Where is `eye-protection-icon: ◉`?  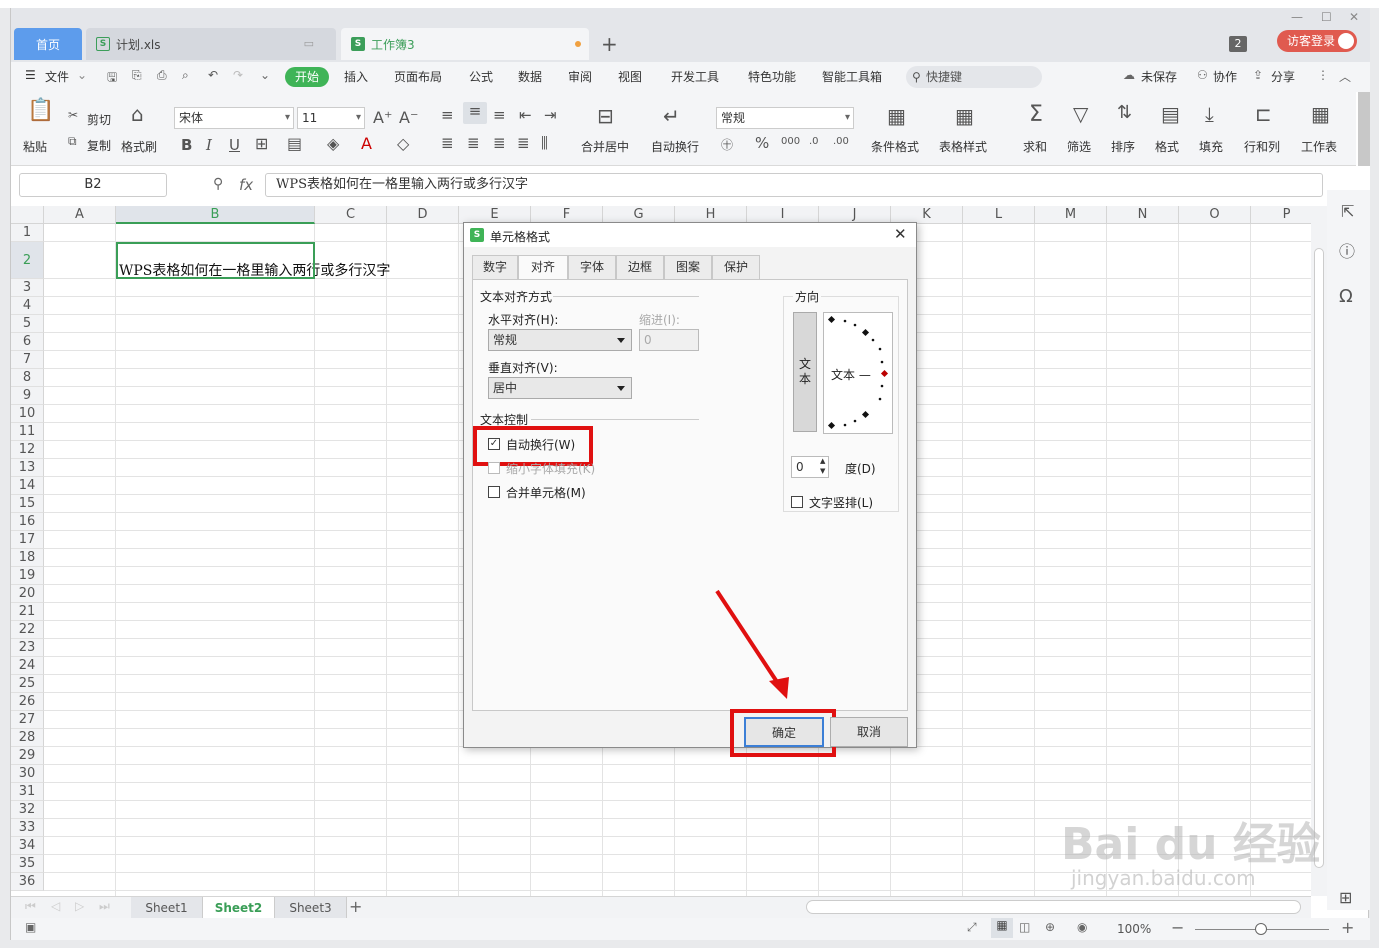 eye-protection-icon: ◉ is located at coordinates (1082, 927).